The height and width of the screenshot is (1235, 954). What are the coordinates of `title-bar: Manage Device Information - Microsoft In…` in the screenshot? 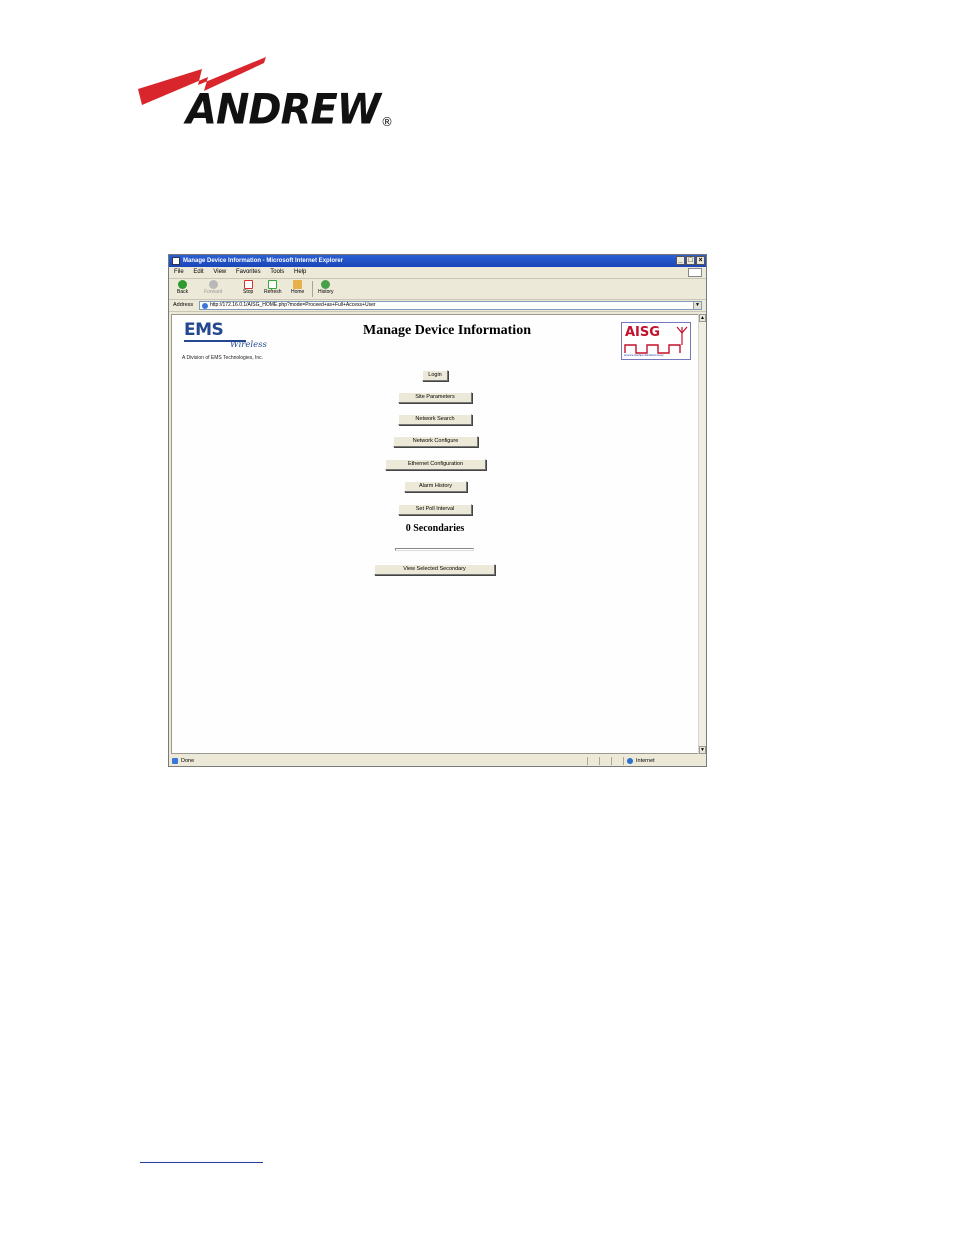 It's located at (437, 261).